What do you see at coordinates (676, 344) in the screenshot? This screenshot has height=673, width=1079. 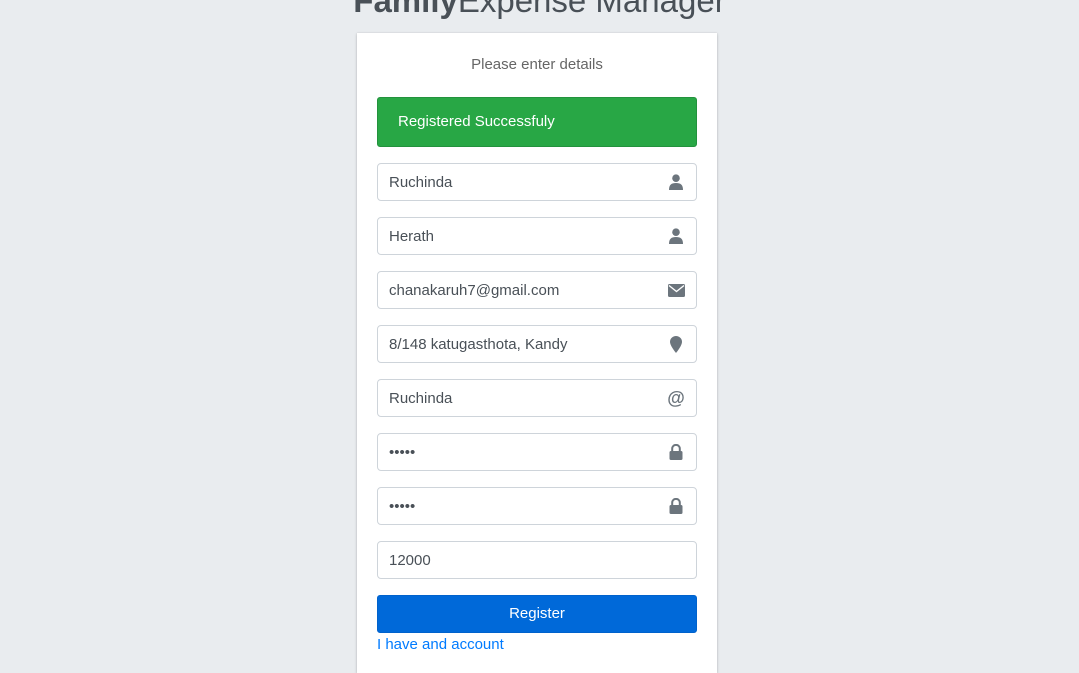 I see `map-marker-icon` at bounding box center [676, 344].